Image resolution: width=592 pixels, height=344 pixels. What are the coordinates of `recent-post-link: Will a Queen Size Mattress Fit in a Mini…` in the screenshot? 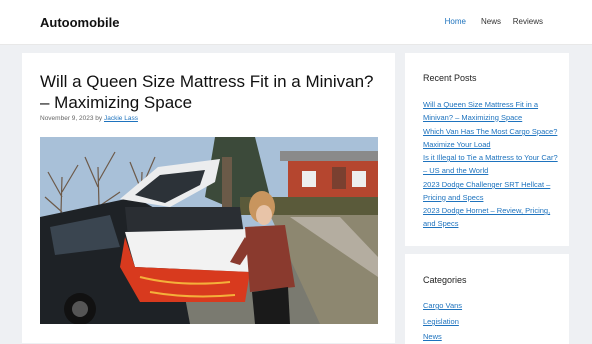 It's located at (490, 111).